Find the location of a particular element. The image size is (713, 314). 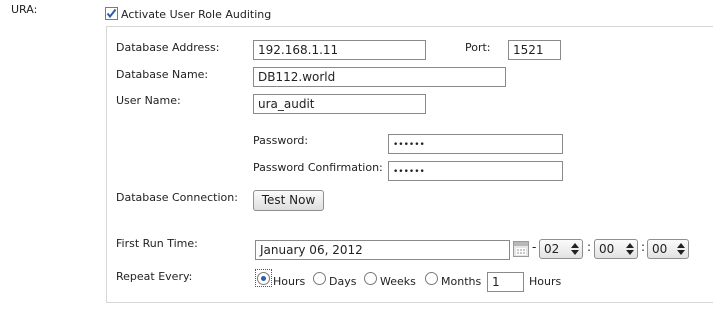

second-select: 00 is located at coordinates (668, 249).